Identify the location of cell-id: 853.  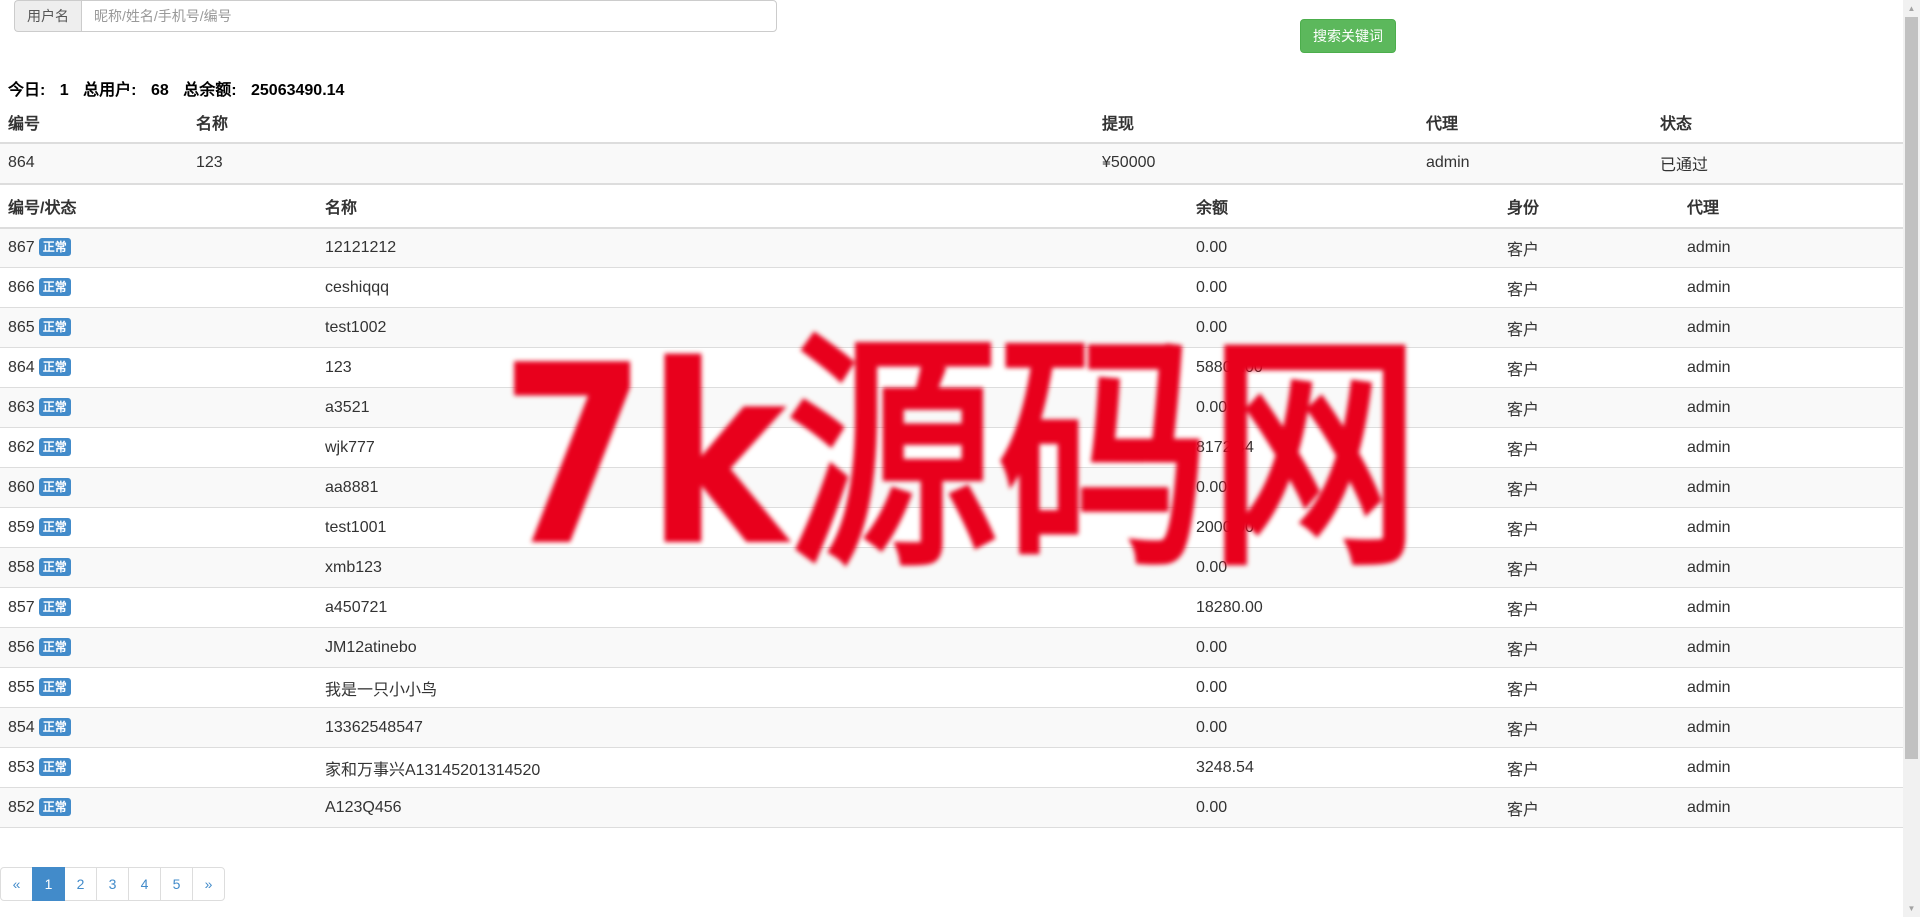
(21, 767).